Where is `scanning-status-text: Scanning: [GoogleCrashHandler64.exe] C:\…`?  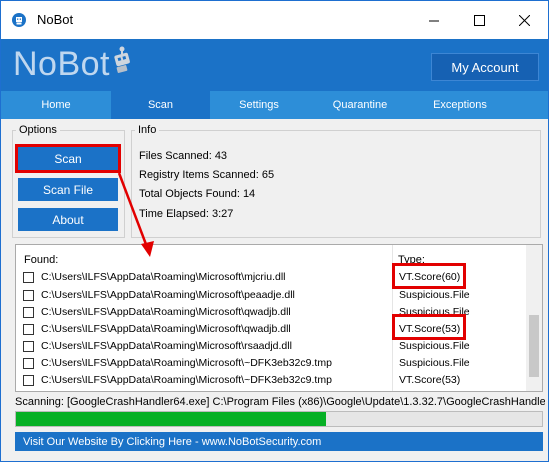 scanning-status-text: Scanning: [GoogleCrashHandler64.exe] C:\… is located at coordinates (280, 402).